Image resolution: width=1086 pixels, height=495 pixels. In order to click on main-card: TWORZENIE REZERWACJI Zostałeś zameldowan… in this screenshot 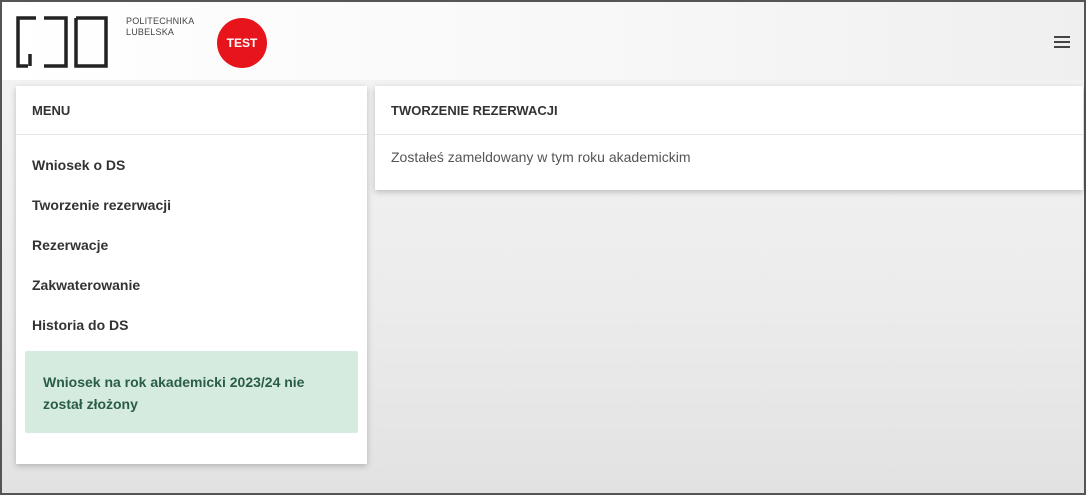, I will do `click(729, 138)`.